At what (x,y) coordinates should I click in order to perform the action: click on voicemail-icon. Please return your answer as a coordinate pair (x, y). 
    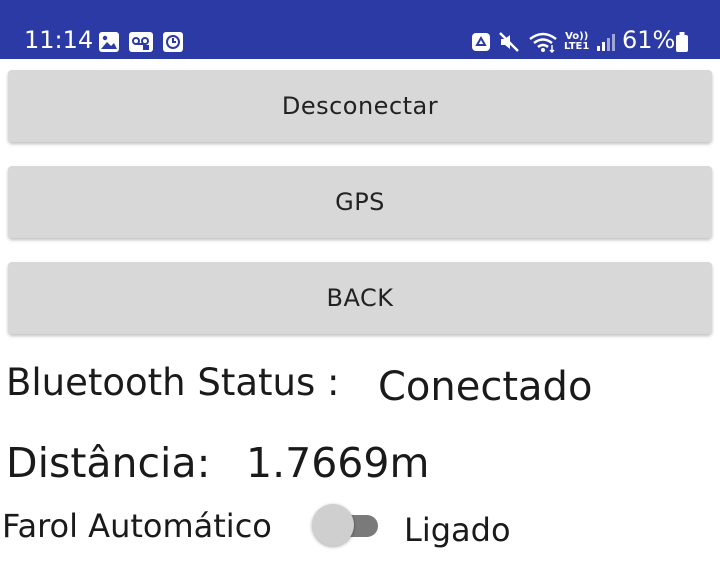
    Looking at the image, I should click on (141, 42).